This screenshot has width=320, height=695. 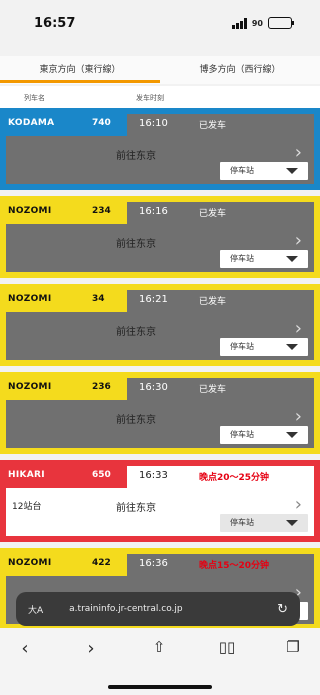 I want to click on home-indicator, so click(x=160, y=687).